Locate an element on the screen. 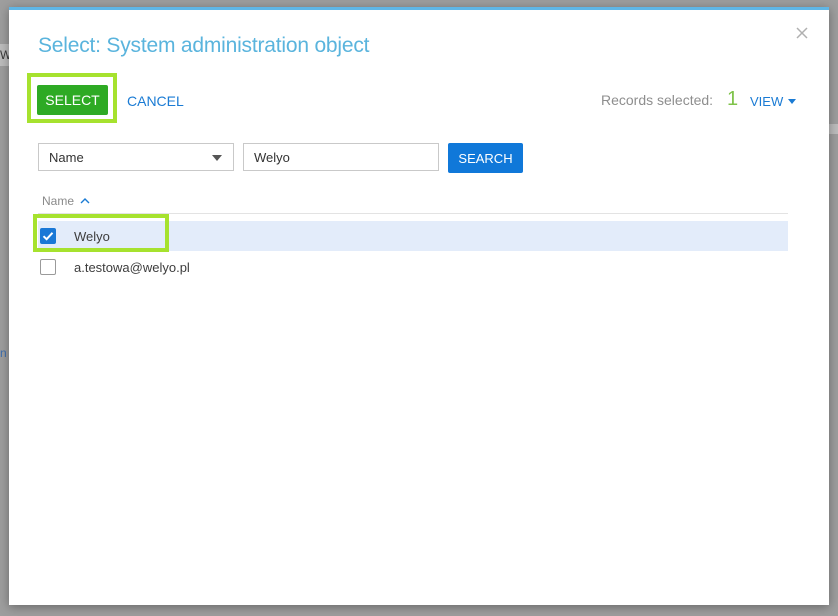 The width and height of the screenshot is (838, 616). background-link: n is located at coordinates (3, 353).